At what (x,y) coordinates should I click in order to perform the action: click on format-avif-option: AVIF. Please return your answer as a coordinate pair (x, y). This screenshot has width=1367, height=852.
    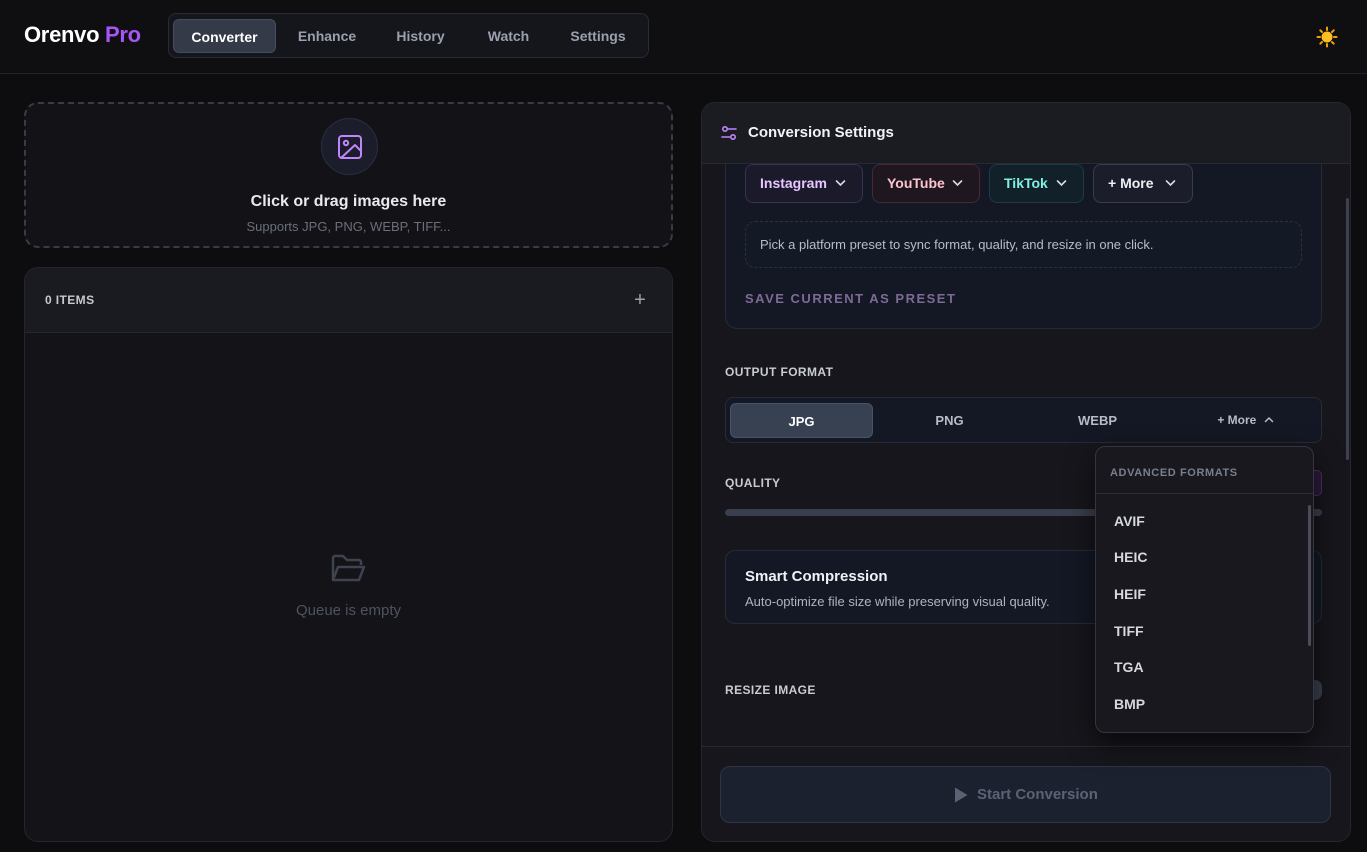
    Looking at the image, I should click on (1129, 521).